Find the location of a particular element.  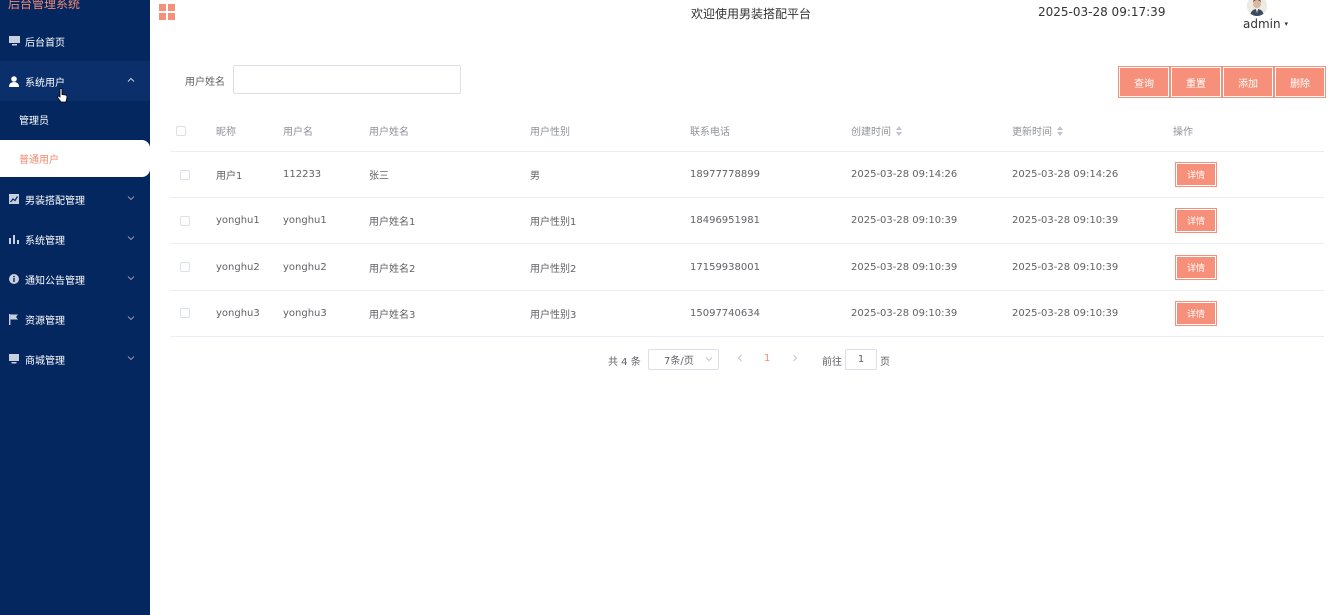

chevron-up-icon is located at coordinates (131, 80).